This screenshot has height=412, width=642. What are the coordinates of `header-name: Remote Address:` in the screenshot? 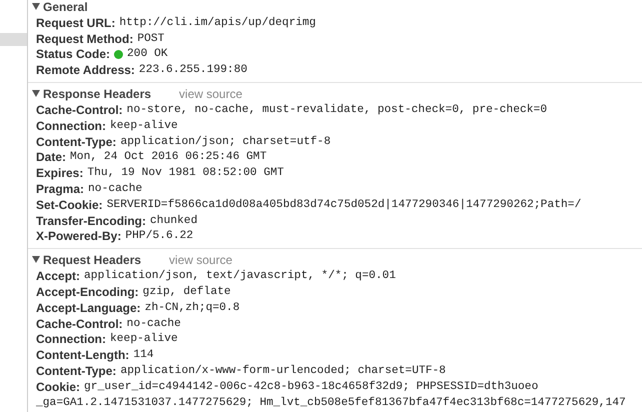 It's located at (85, 70).